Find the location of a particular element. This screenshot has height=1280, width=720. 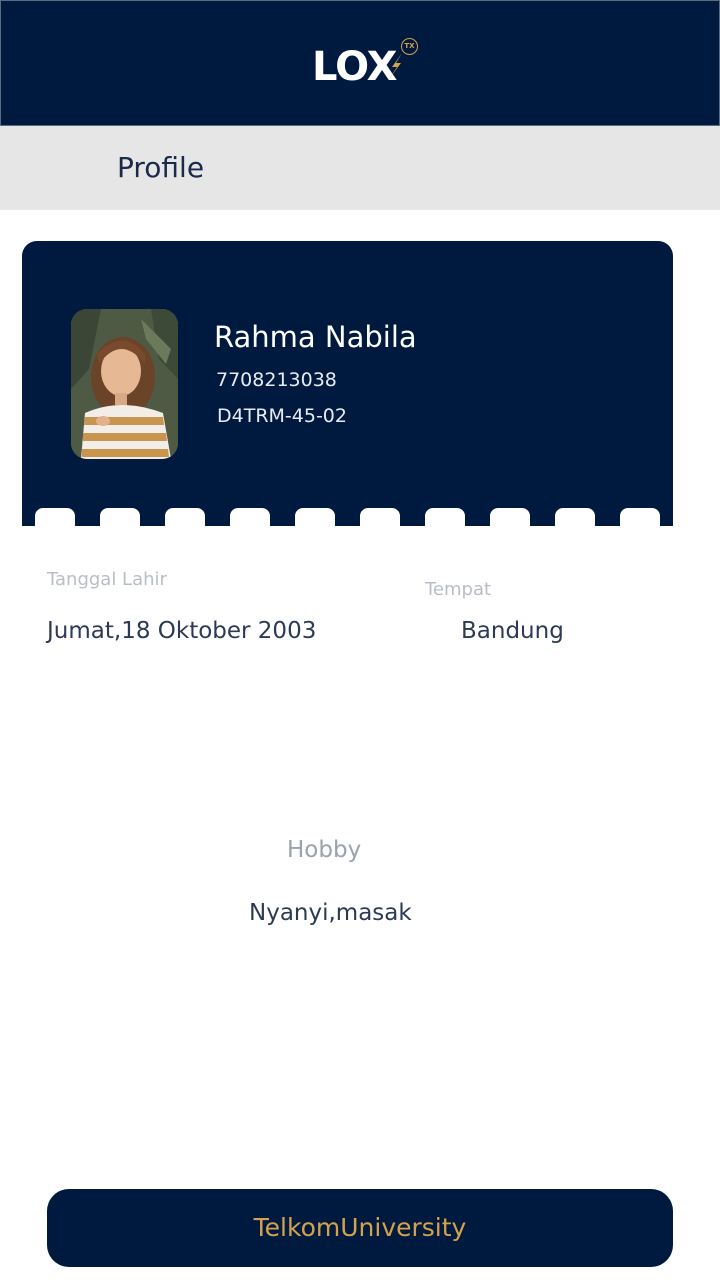

profile-photo is located at coordinates (124, 384).